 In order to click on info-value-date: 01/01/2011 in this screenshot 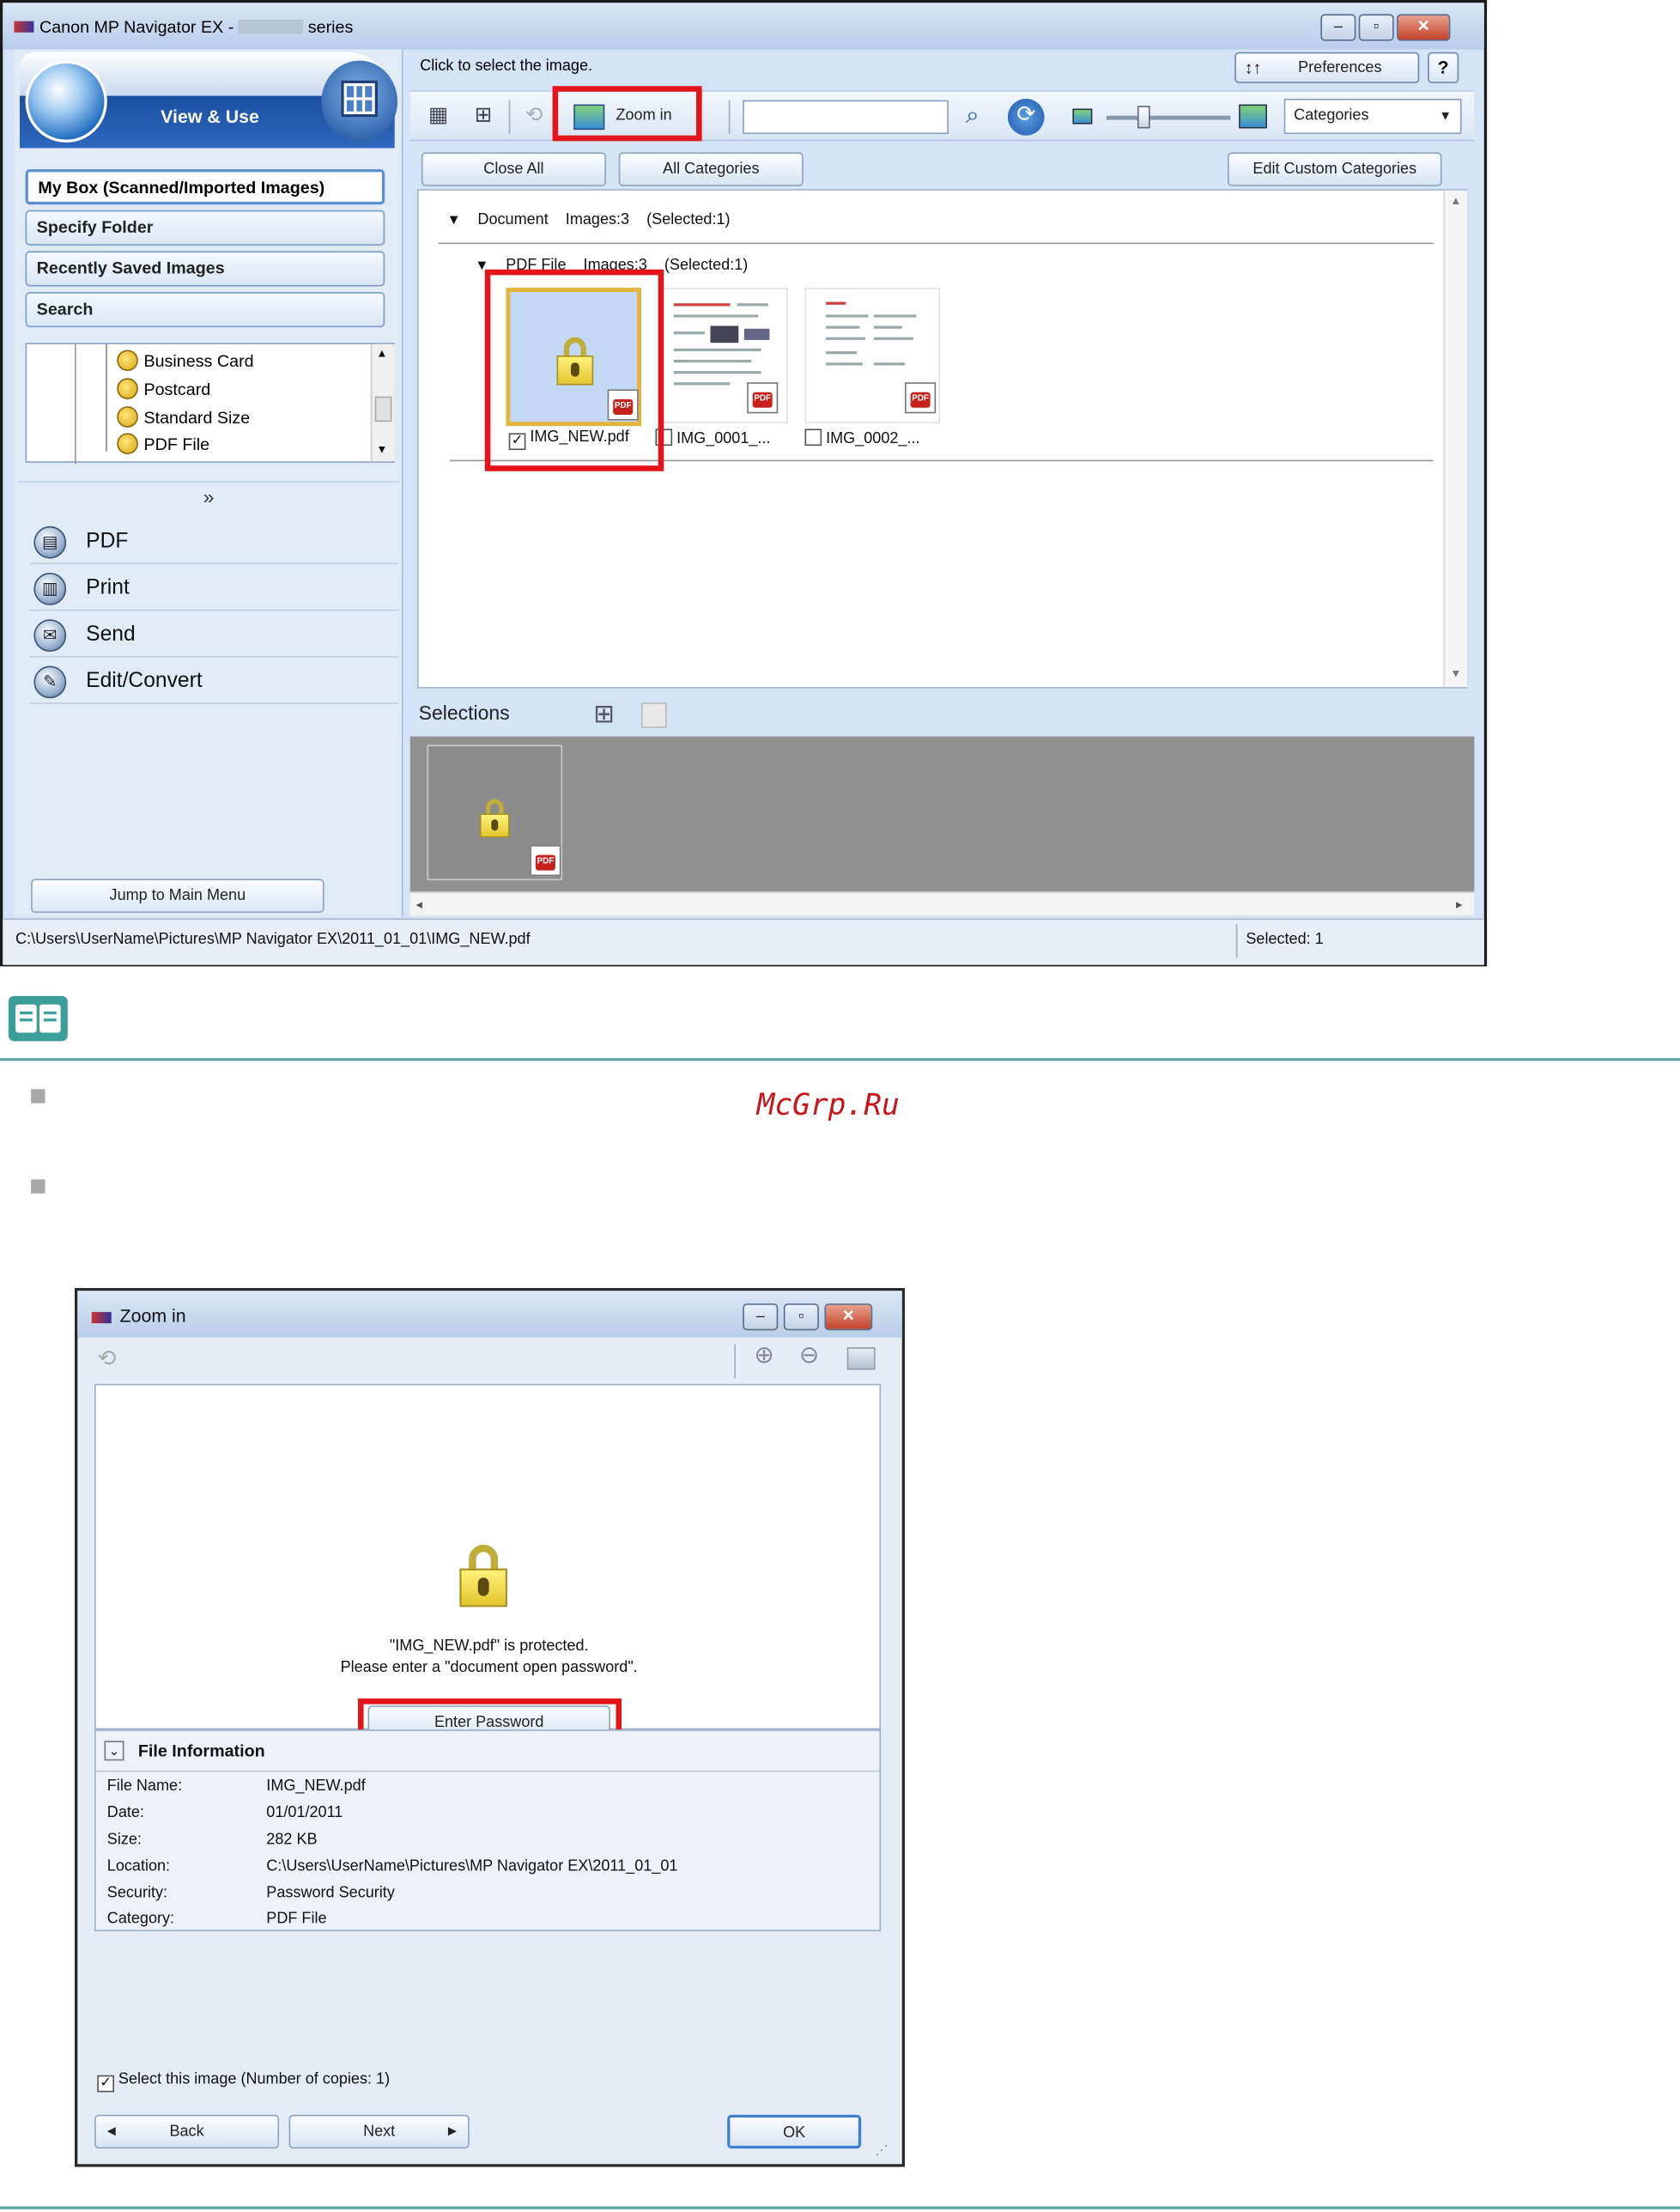, I will do `click(304, 1812)`.